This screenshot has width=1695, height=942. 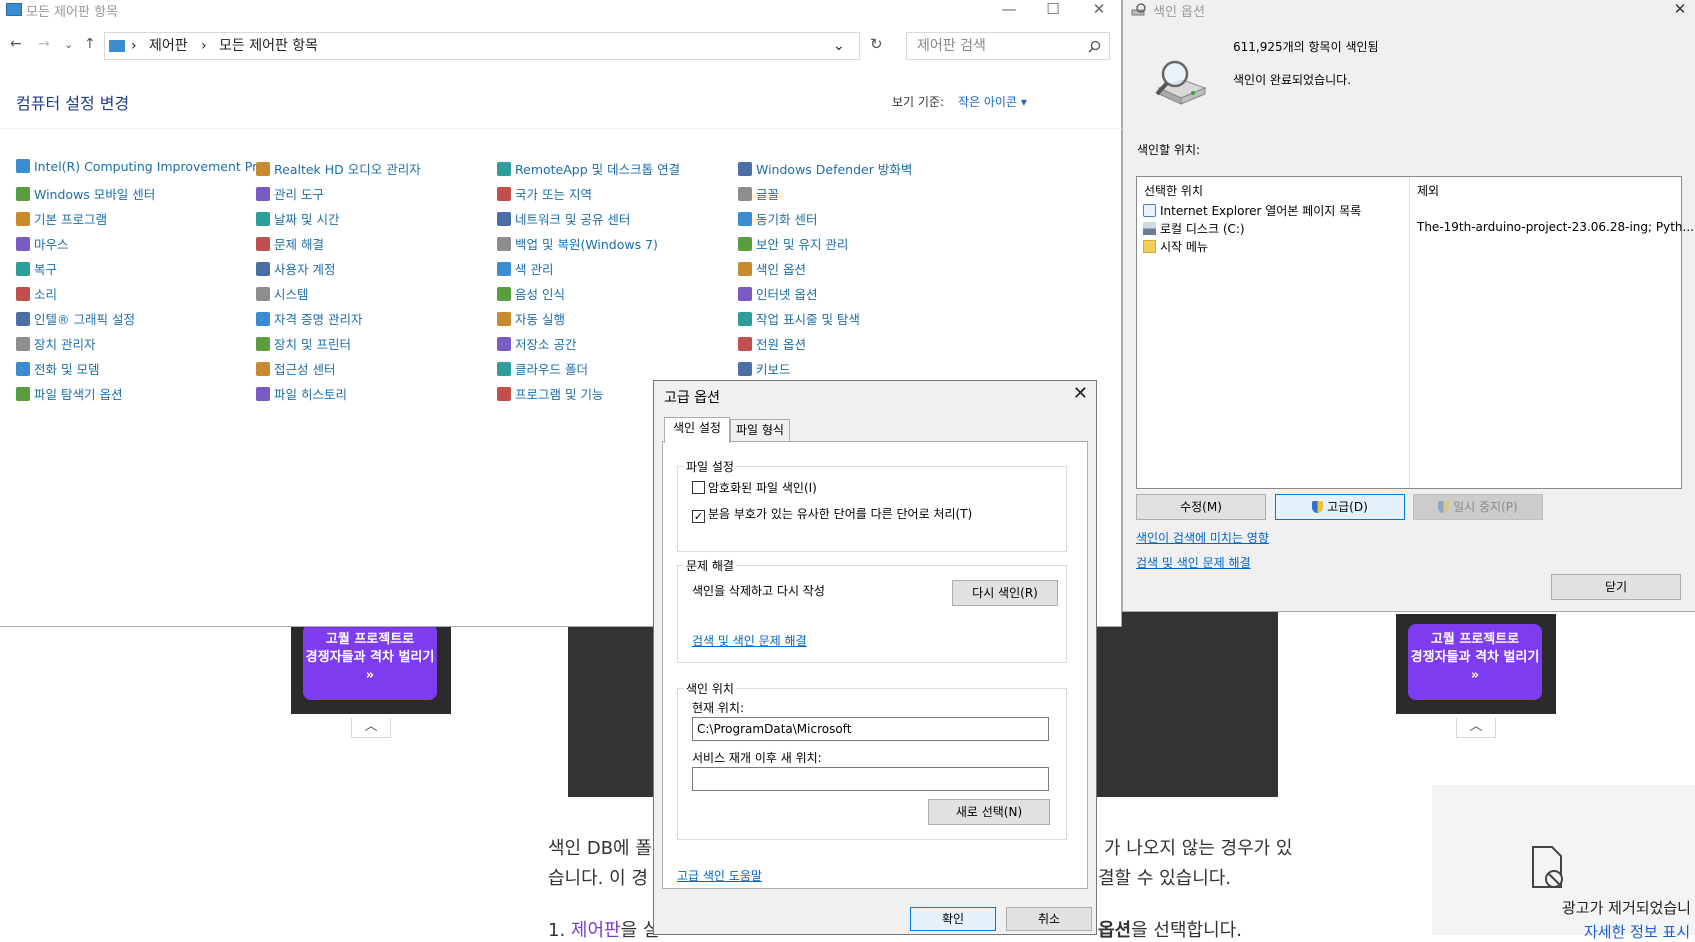 What do you see at coordinates (989, 812) in the screenshot?
I see `select-new-button: 새로 선택(N)` at bounding box center [989, 812].